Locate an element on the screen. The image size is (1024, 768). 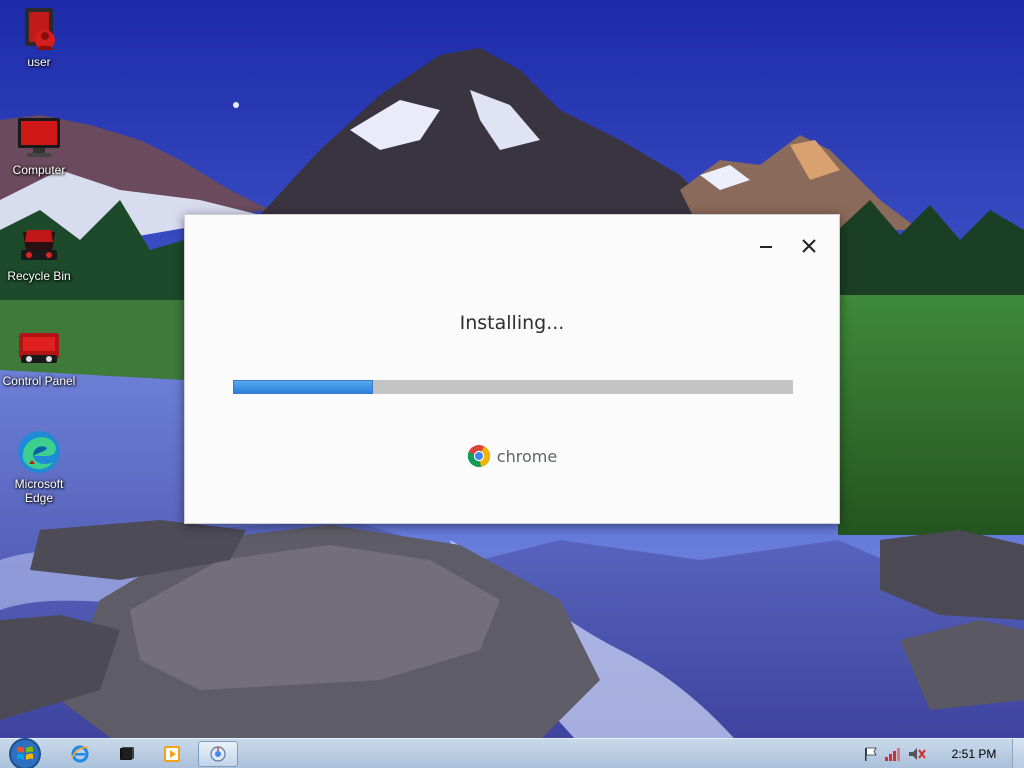
taskbar-installer-button is located at coordinates (218, 754).